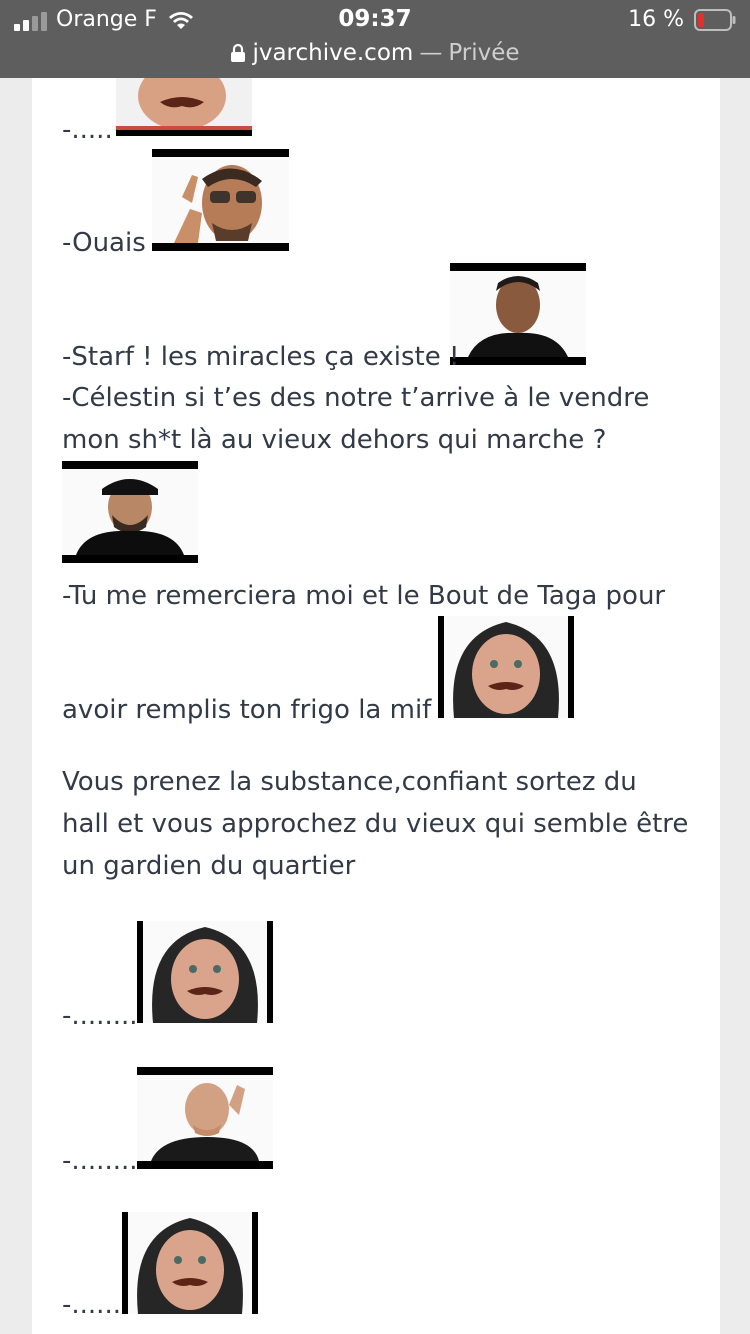 Image resolution: width=750 pixels, height=1334 pixels. Describe the element at coordinates (334, 440) in the screenshot. I see `post-line: mon sh*t là au vieux dehors qui marche ?` at that location.